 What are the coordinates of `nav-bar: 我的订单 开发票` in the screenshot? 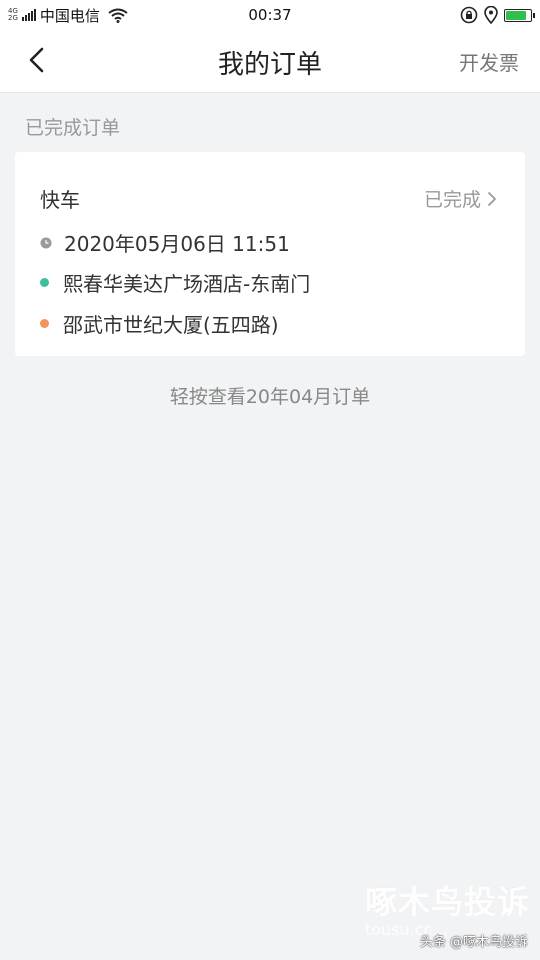 It's located at (270, 61).